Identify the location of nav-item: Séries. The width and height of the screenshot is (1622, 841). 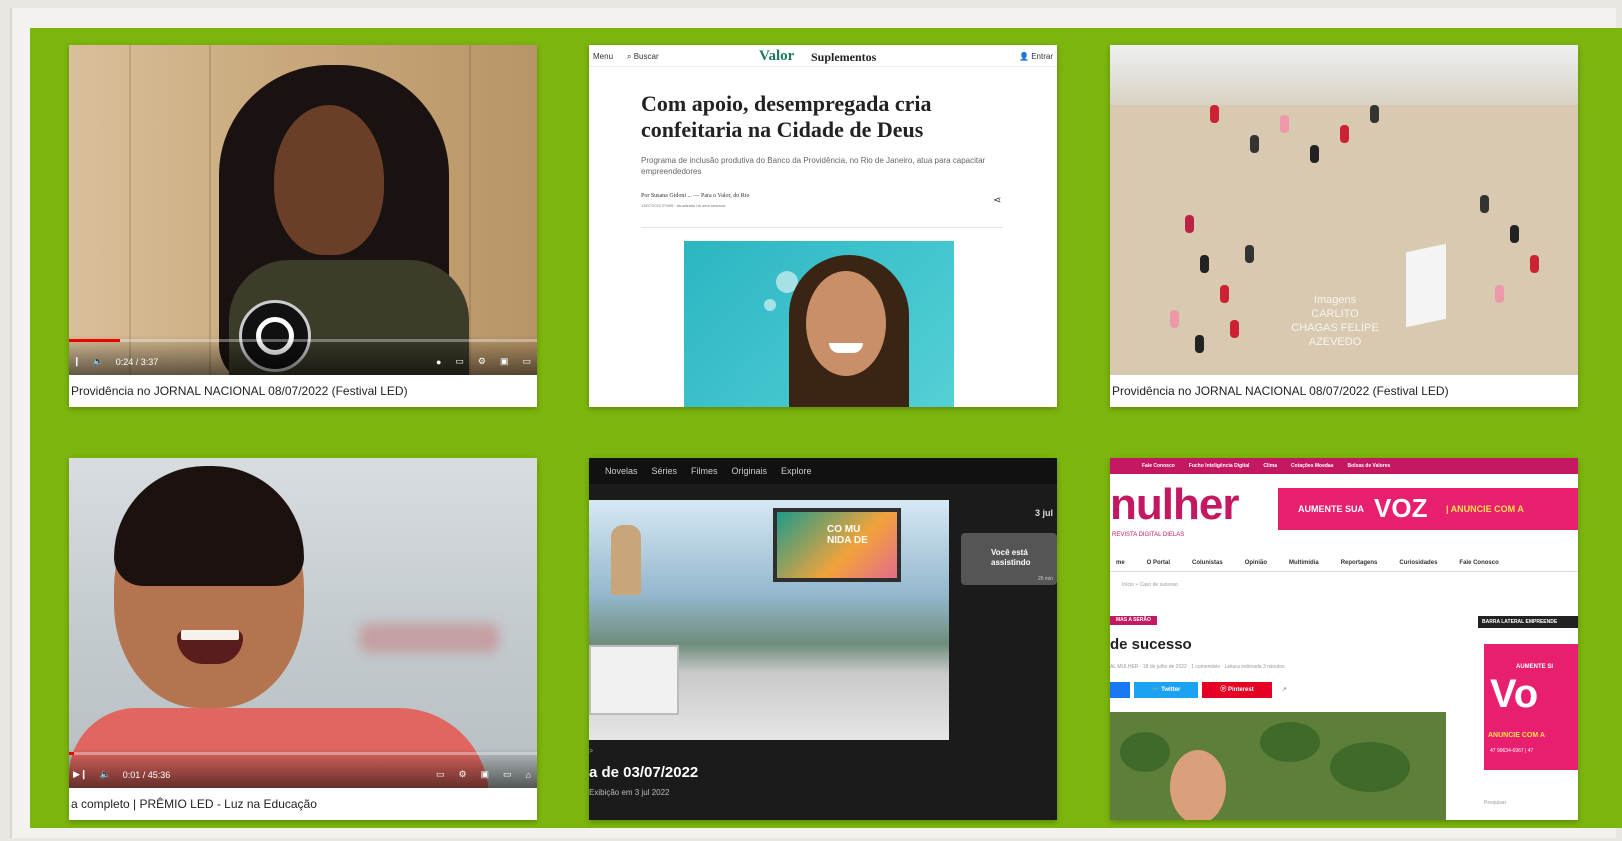
(665, 471).